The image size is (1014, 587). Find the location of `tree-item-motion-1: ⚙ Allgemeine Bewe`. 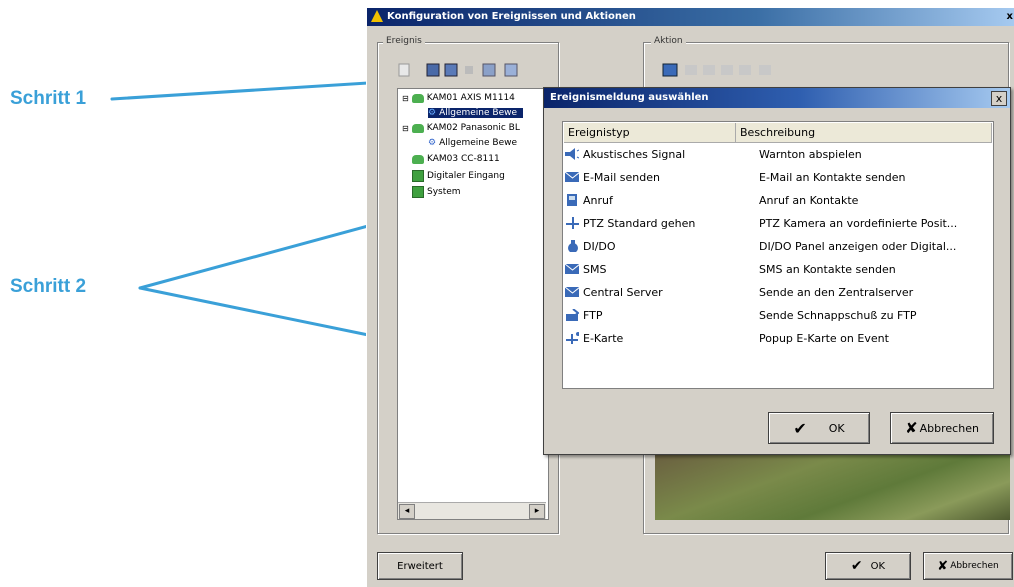

tree-item-motion-1: ⚙ Allgemeine Bewe is located at coordinates (476, 113).